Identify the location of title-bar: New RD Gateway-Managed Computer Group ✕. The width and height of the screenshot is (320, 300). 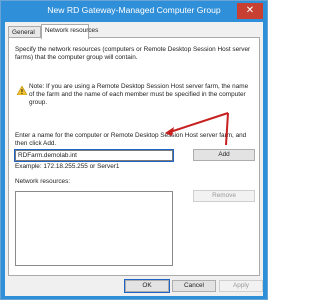
(134, 11).